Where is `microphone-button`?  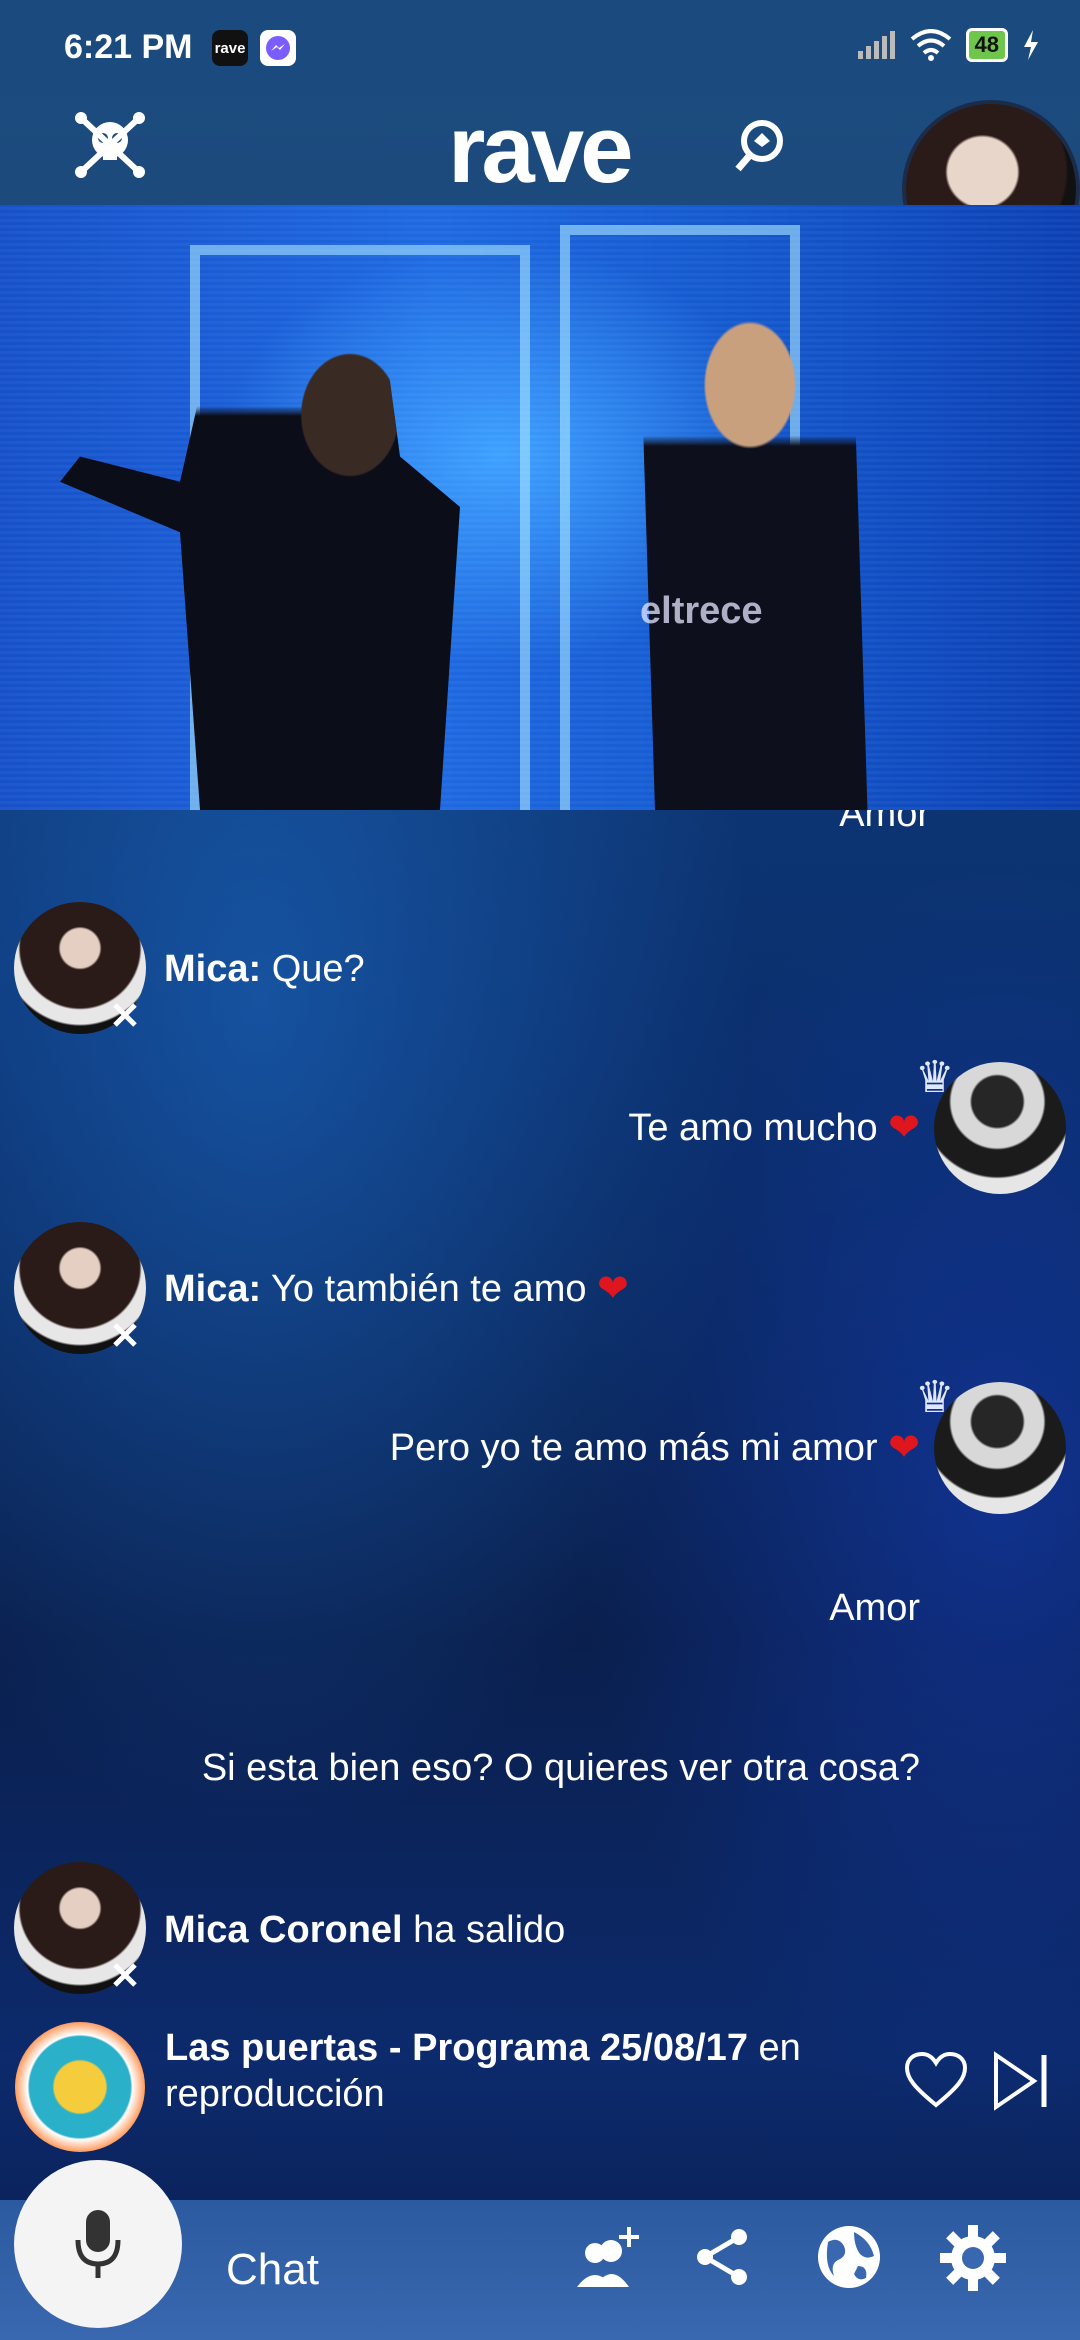 microphone-button is located at coordinates (98, 2244).